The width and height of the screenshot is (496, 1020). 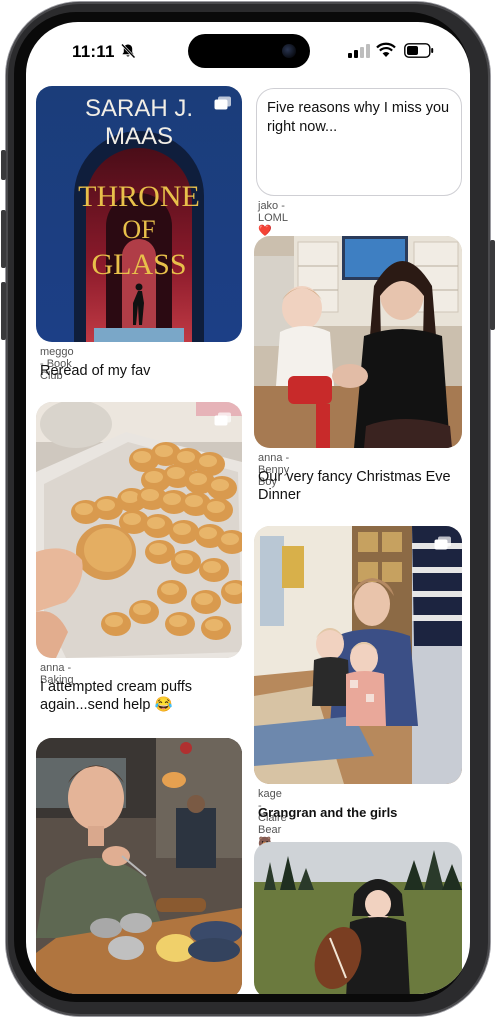 What do you see at coordinates (358, 342) in the screenshot?
I see `christmas-photo` at bounding box center [358, 342].